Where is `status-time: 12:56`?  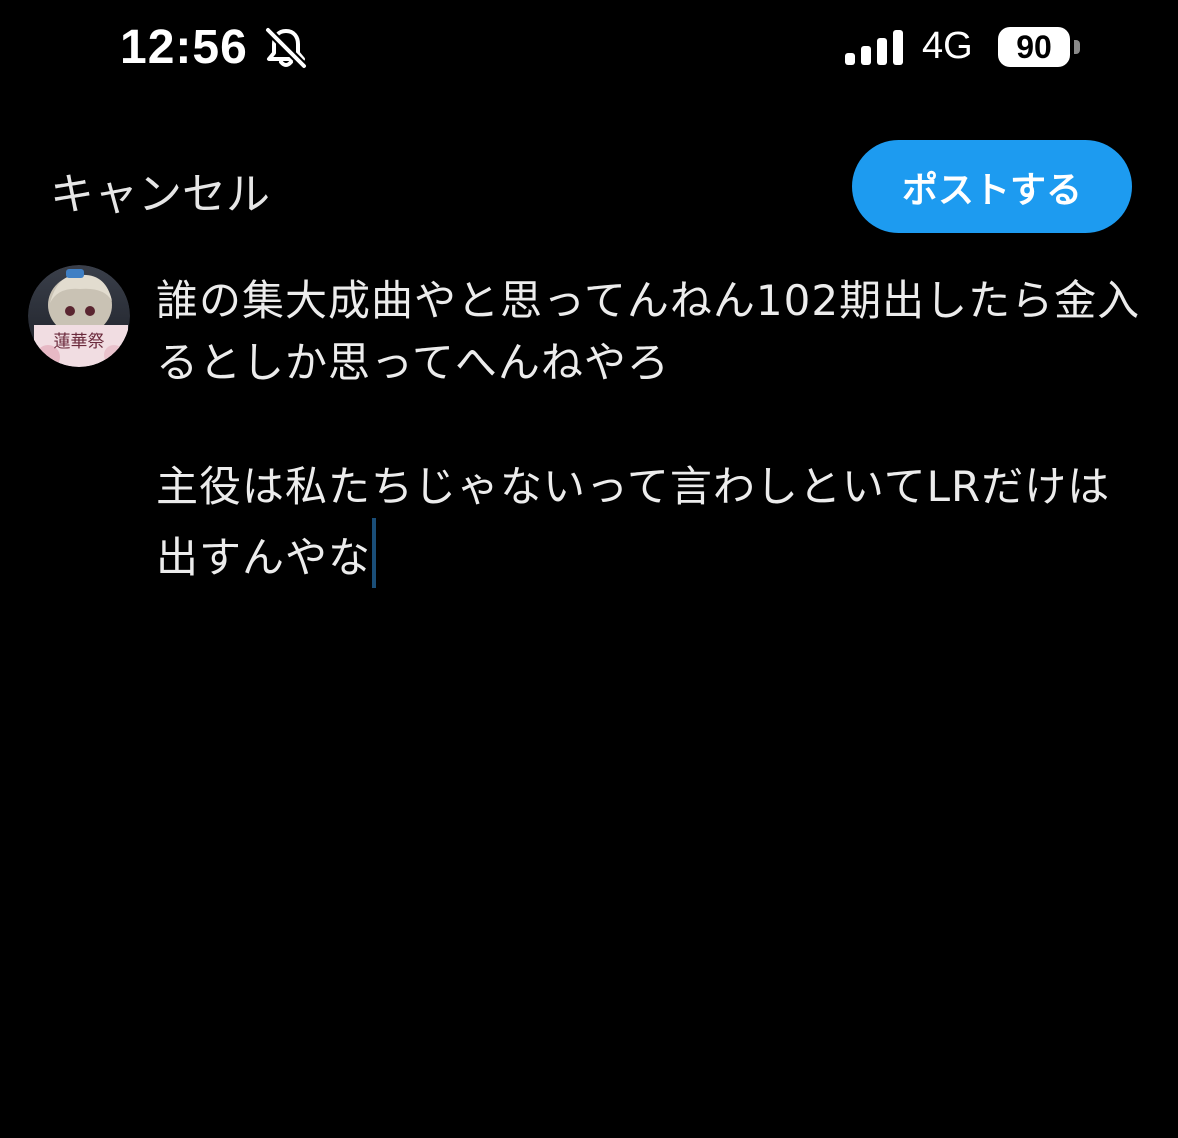
status-time: 12:56 is located at coordinates (184, 47).